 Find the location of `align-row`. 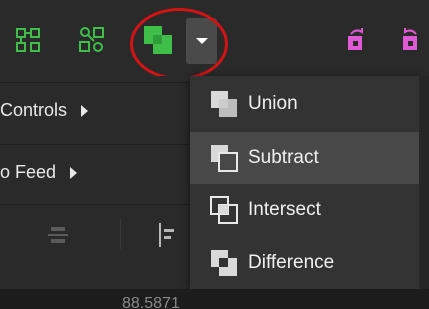

align-row is located at coordinates (95, 234).